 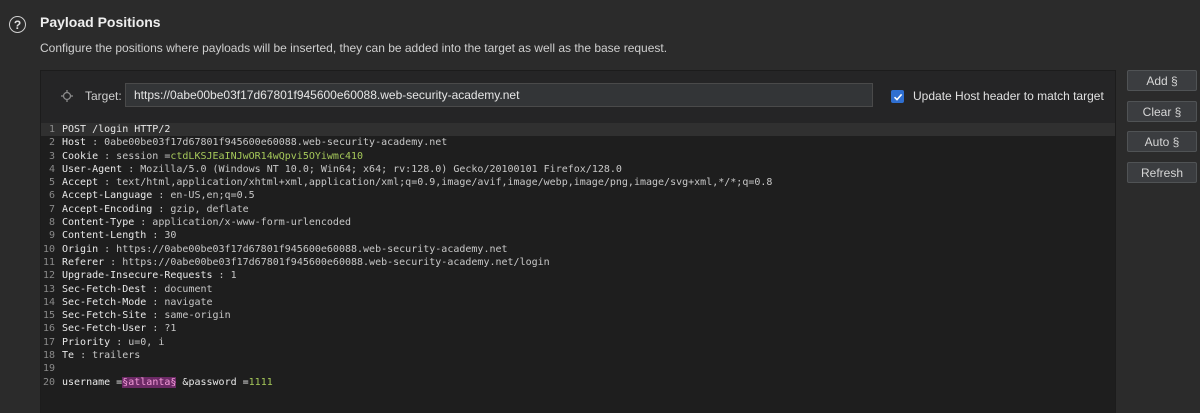 I want to click on code-token: Sec-Fetch-Site, so click(x=104, y=316).